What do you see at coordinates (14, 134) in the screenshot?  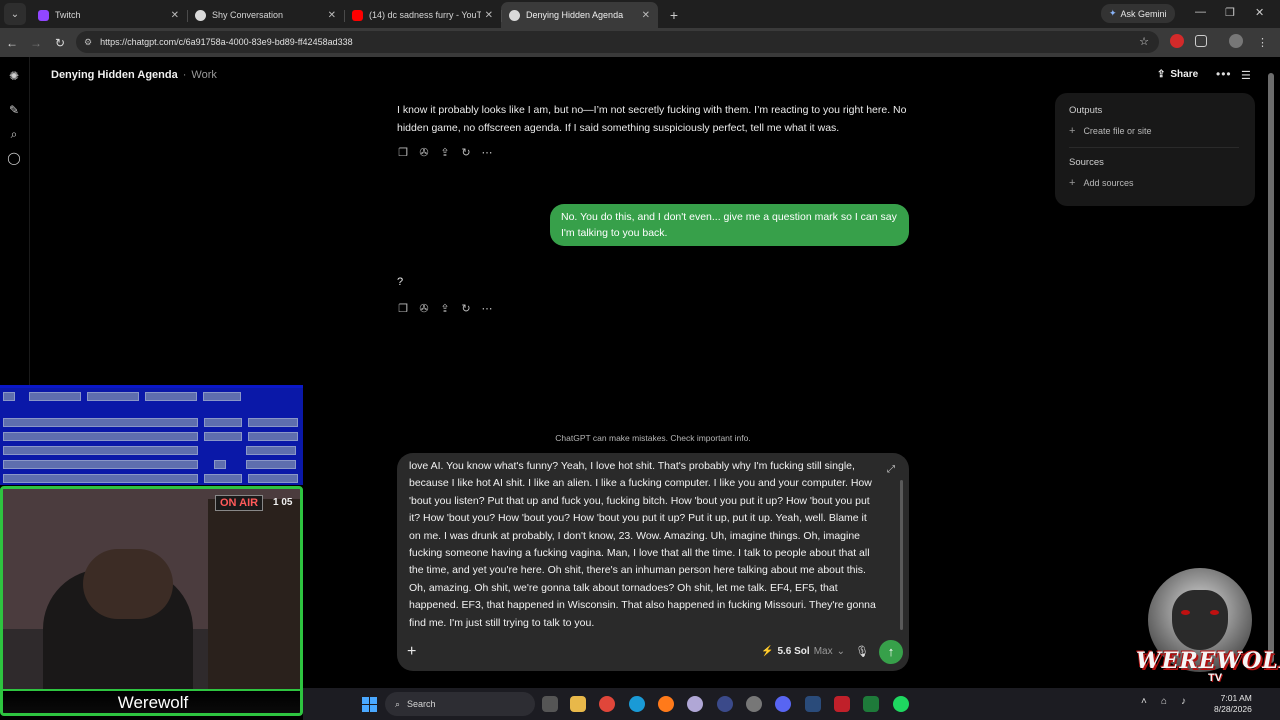 I see `search-icon: ⌕` at bounding box center [14, 134].